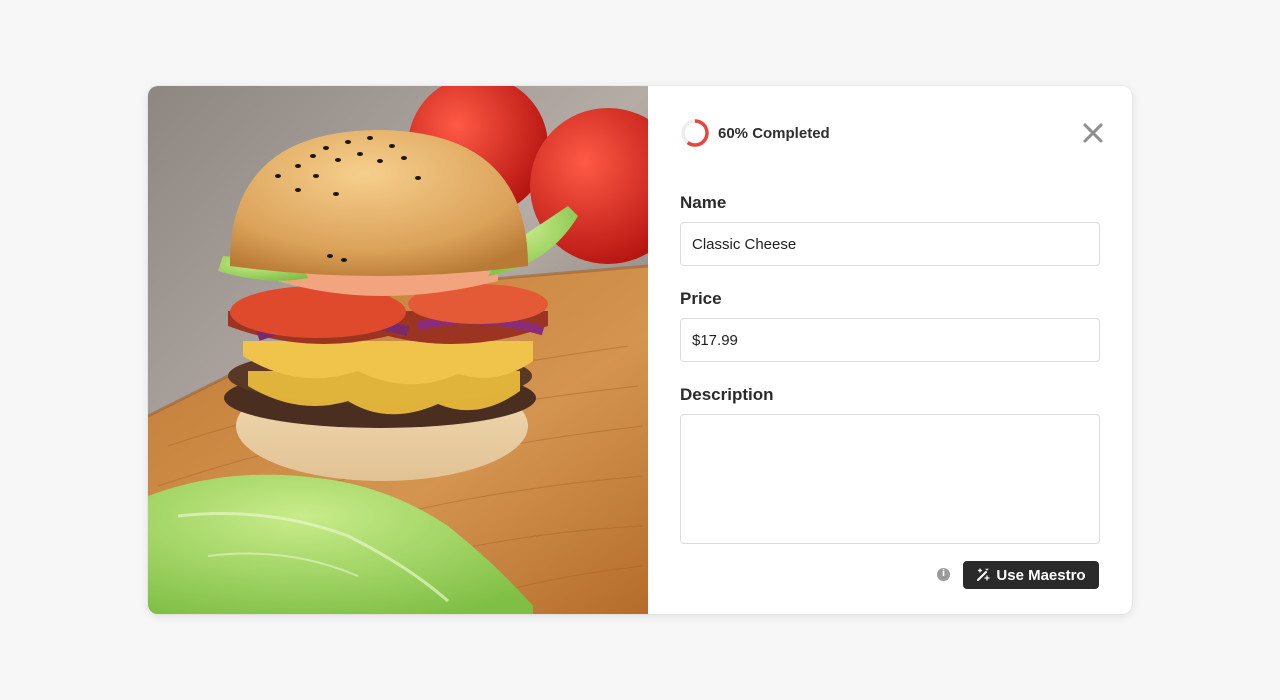 The image size is (1280, 700). I want to click on progress-indicator: 60% Completed, so click(755, 133).